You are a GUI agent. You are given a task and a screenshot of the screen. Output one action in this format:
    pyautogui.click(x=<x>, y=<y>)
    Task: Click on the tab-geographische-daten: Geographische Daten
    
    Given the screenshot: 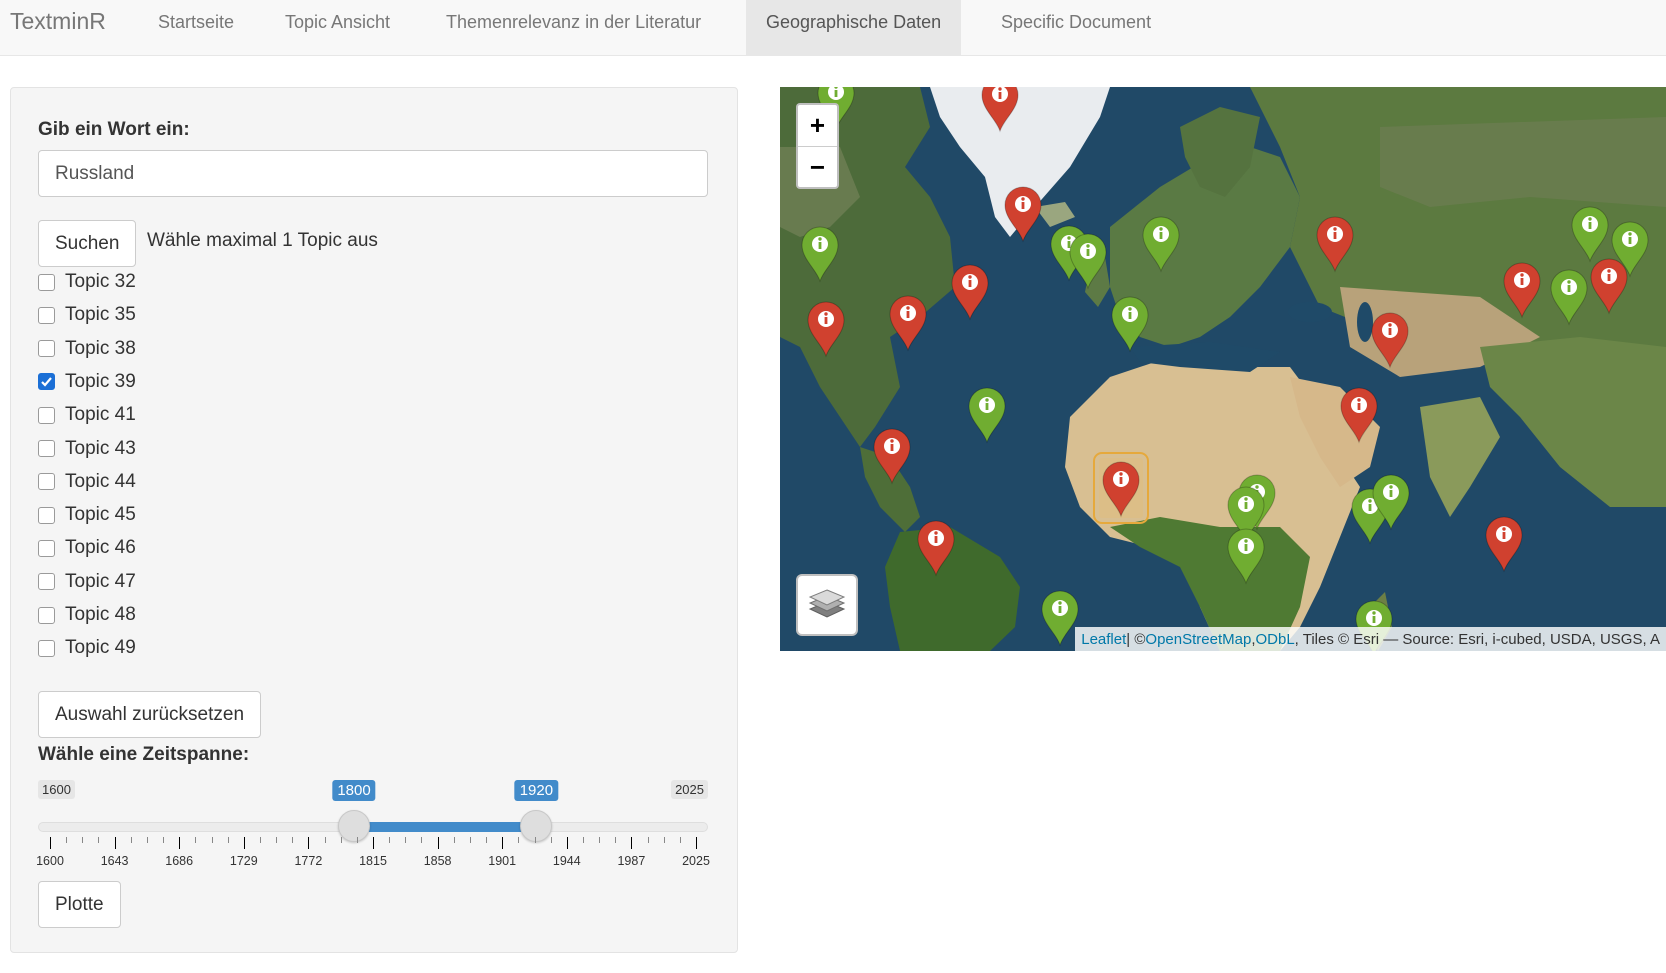 What is the action you would take?
    pyautogui.click(x=854, y=28)
    